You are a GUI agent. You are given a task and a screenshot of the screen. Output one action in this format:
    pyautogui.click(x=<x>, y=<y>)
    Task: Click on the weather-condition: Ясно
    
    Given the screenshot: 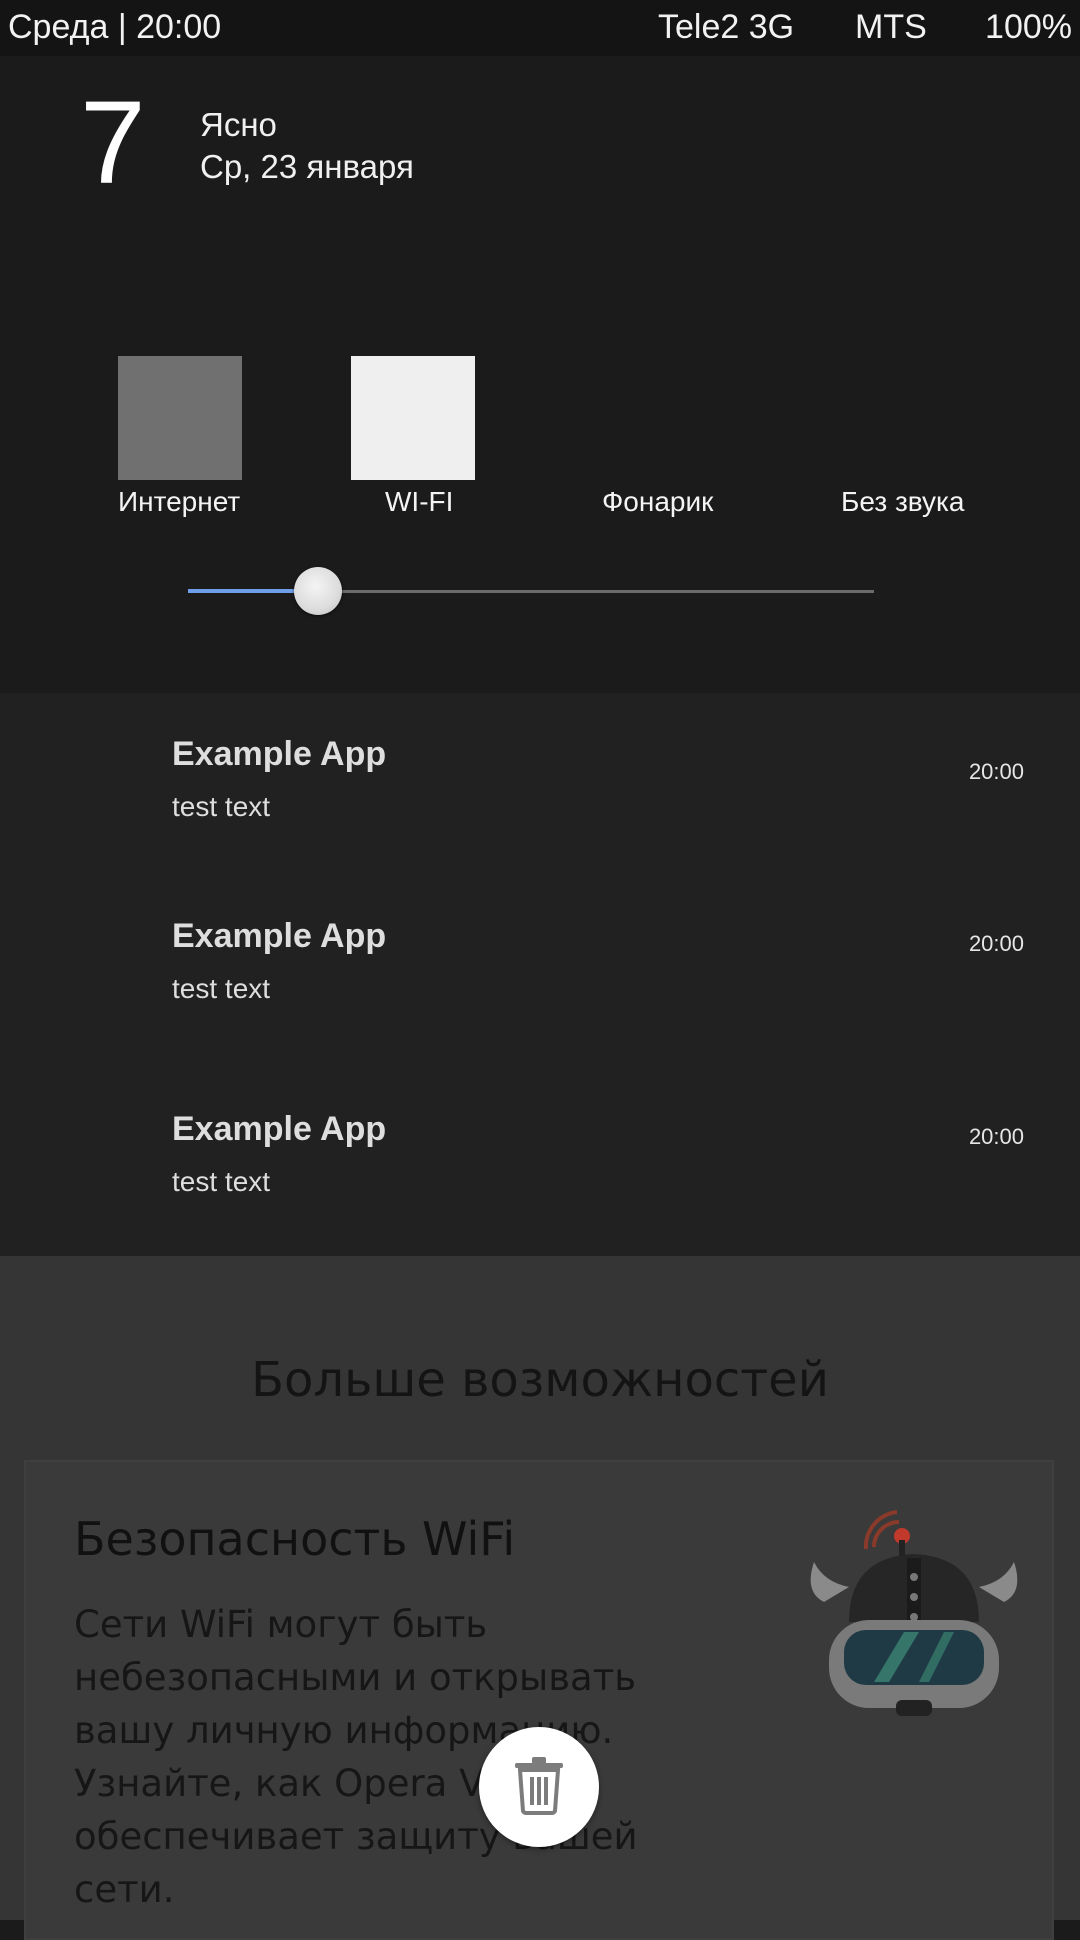 What is the action you would take?
    pyautogui.click(x=238, y=124)
    